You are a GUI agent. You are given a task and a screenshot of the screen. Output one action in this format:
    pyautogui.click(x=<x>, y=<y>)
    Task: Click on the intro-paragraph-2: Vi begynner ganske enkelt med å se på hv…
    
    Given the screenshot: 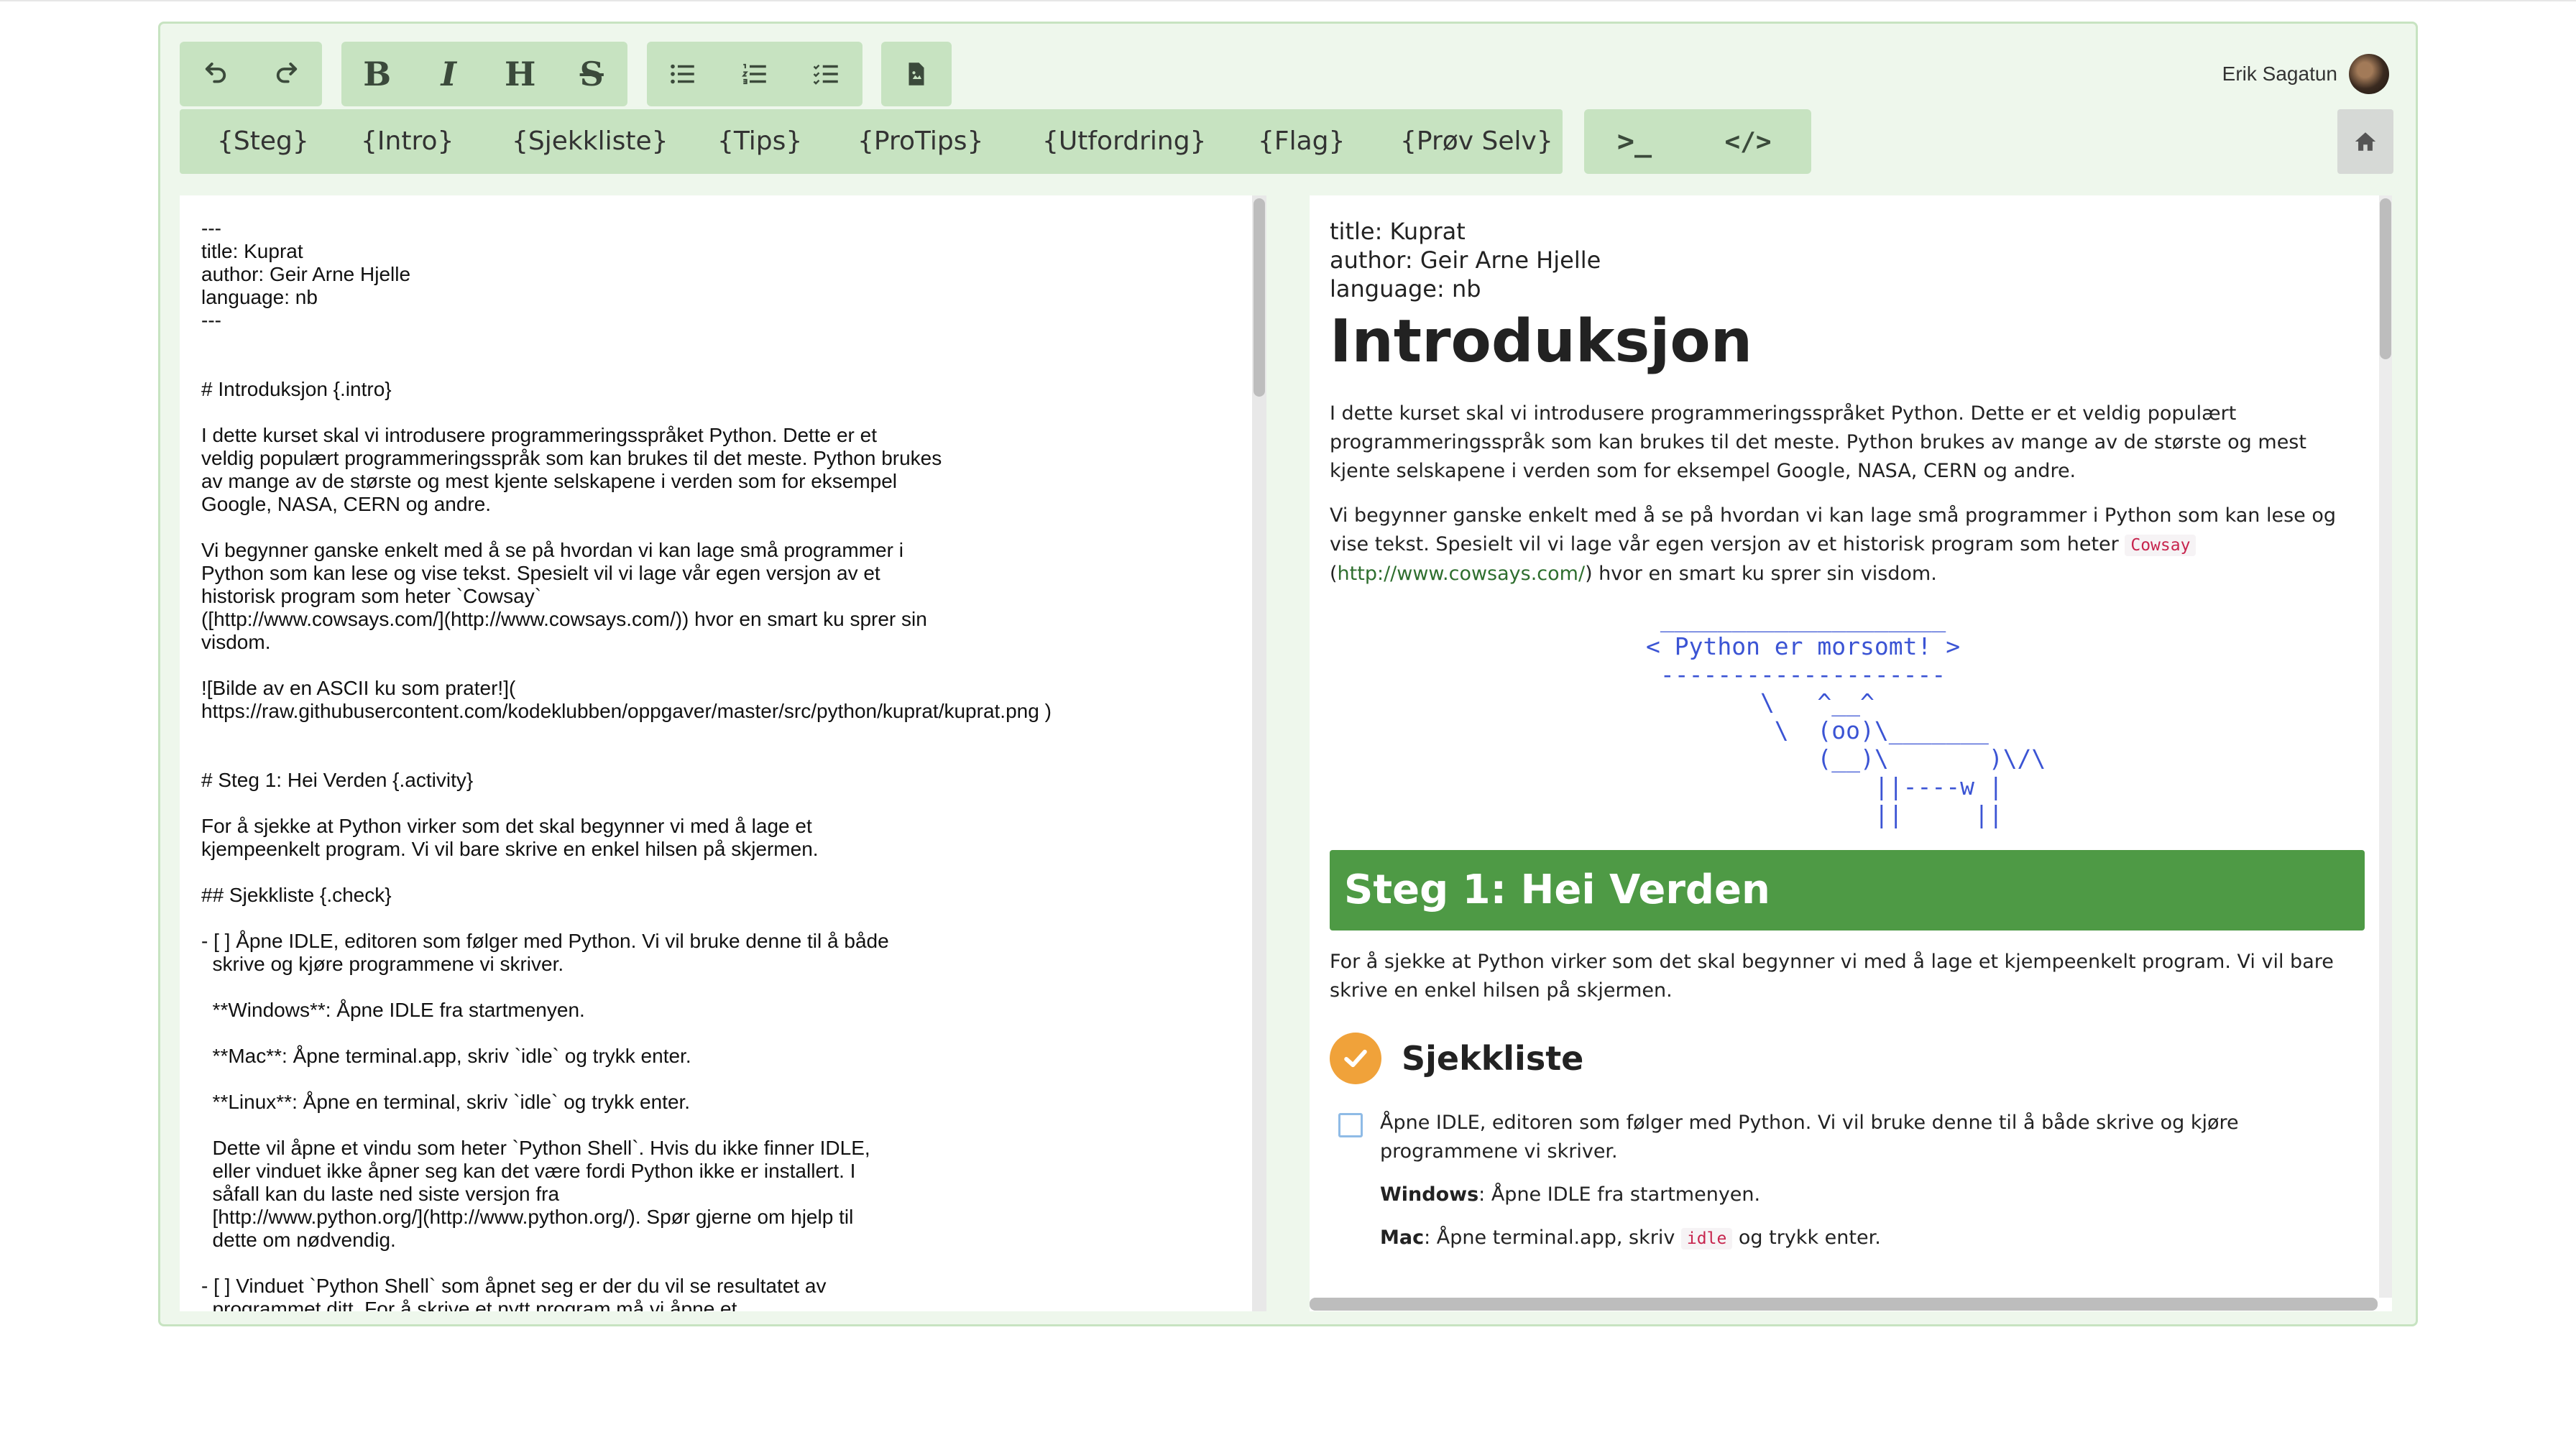 What is the action you would take?
    pyautogui.click(x=1833, y=544)
    